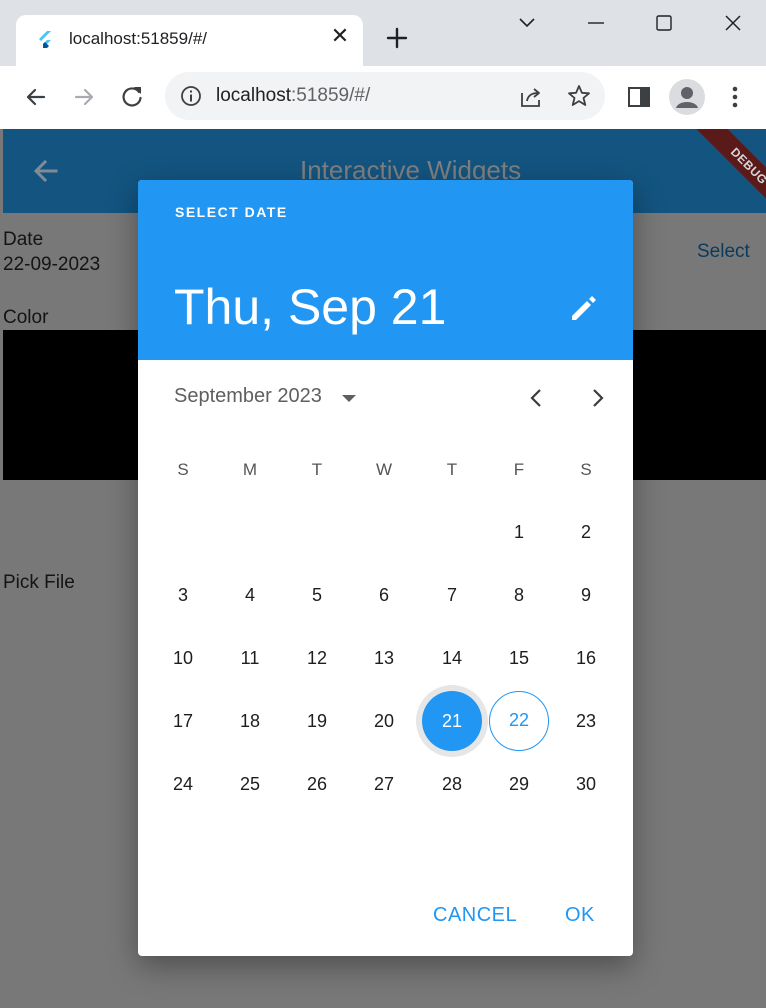  Describe the element at coordinates (384, 784) in the screenshot. I see `calendar-day: 27` at that location.